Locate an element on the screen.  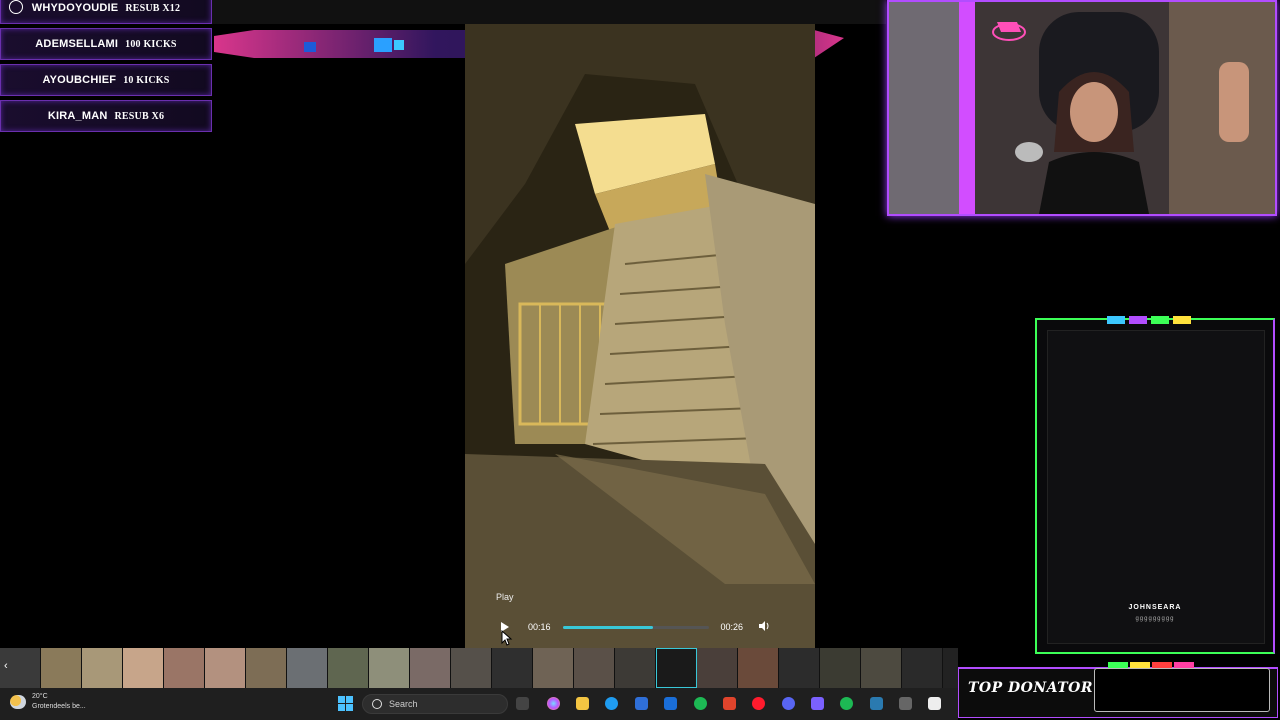
weather-icon is located at coordinates (18, 702).